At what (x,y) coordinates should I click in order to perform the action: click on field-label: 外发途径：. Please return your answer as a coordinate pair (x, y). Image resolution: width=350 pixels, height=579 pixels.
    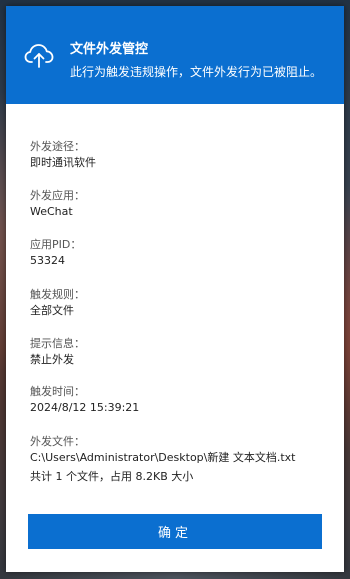
    Looking at the image, I should click on (57, 146).